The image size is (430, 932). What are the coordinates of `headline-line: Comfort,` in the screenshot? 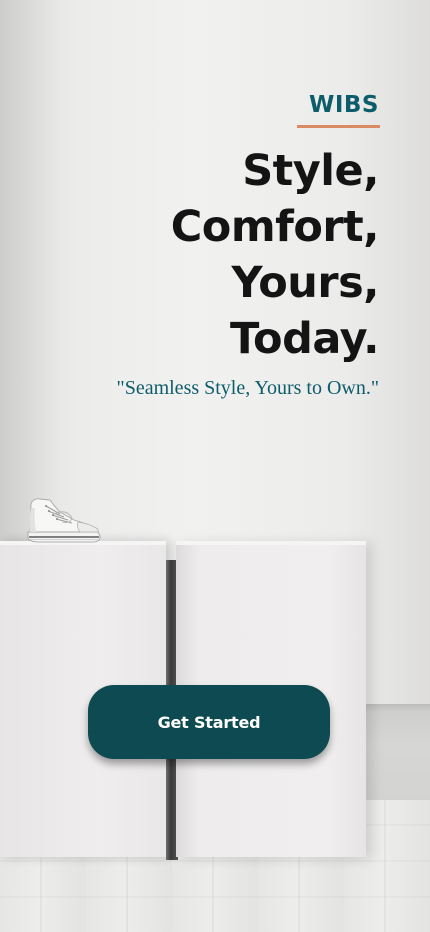 It's located at (275, 227).